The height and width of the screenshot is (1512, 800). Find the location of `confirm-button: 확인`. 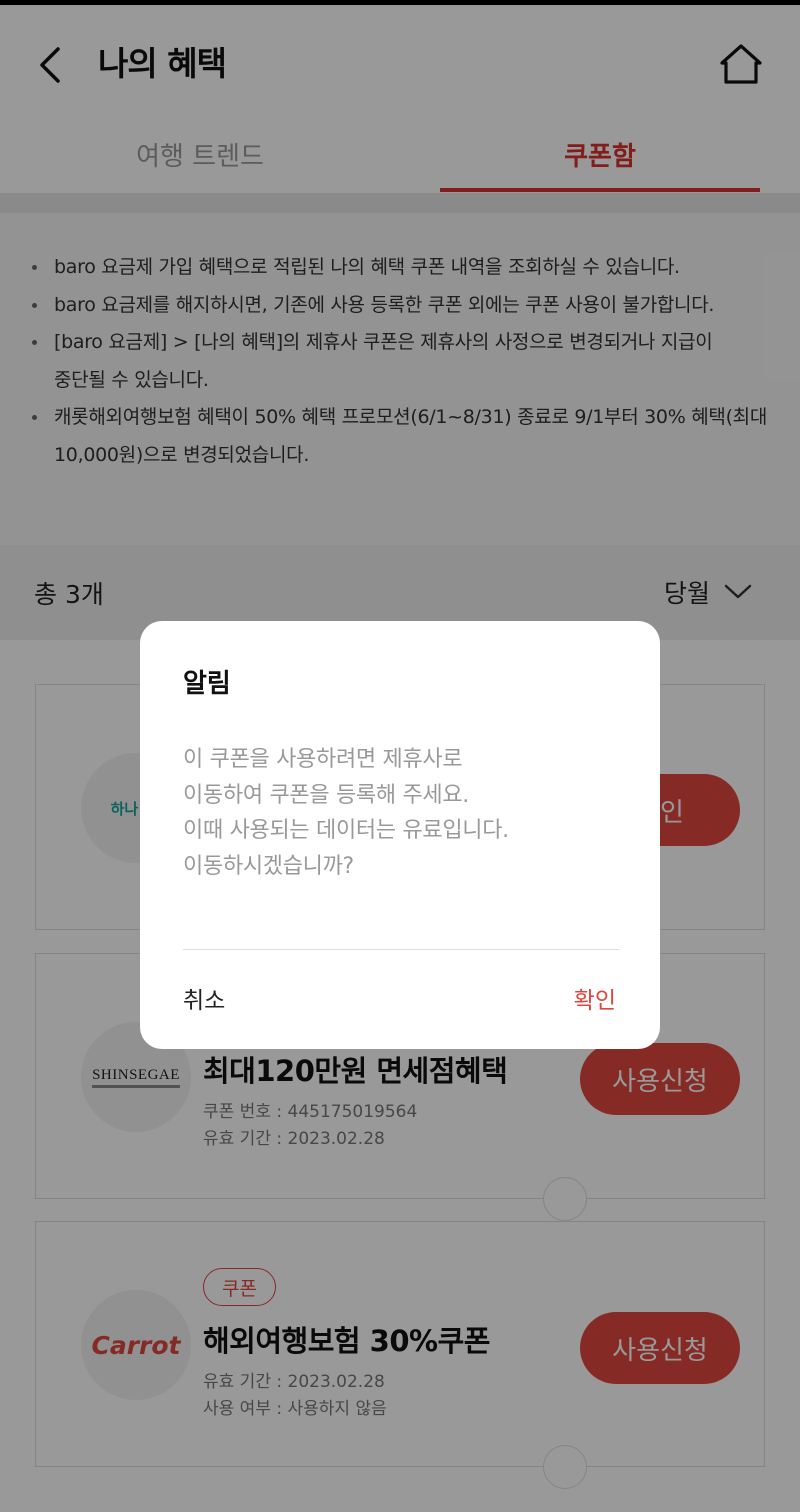

confirm-button: 확인 is located at coordinates (595, 998).